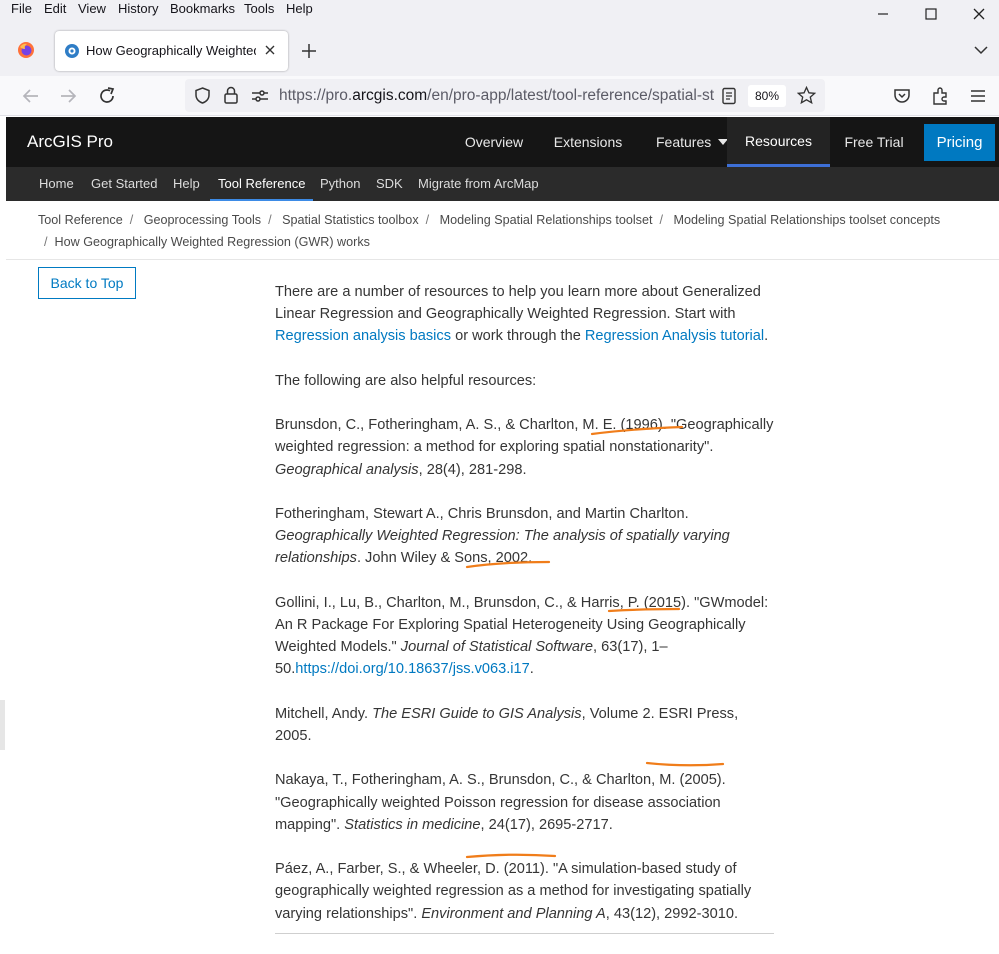 The image size is (999, 954). What do you see at coordinates (316, 95) in the screenshot?
I see `url-prefix: https://pro.` at bounding box center [316, 95].